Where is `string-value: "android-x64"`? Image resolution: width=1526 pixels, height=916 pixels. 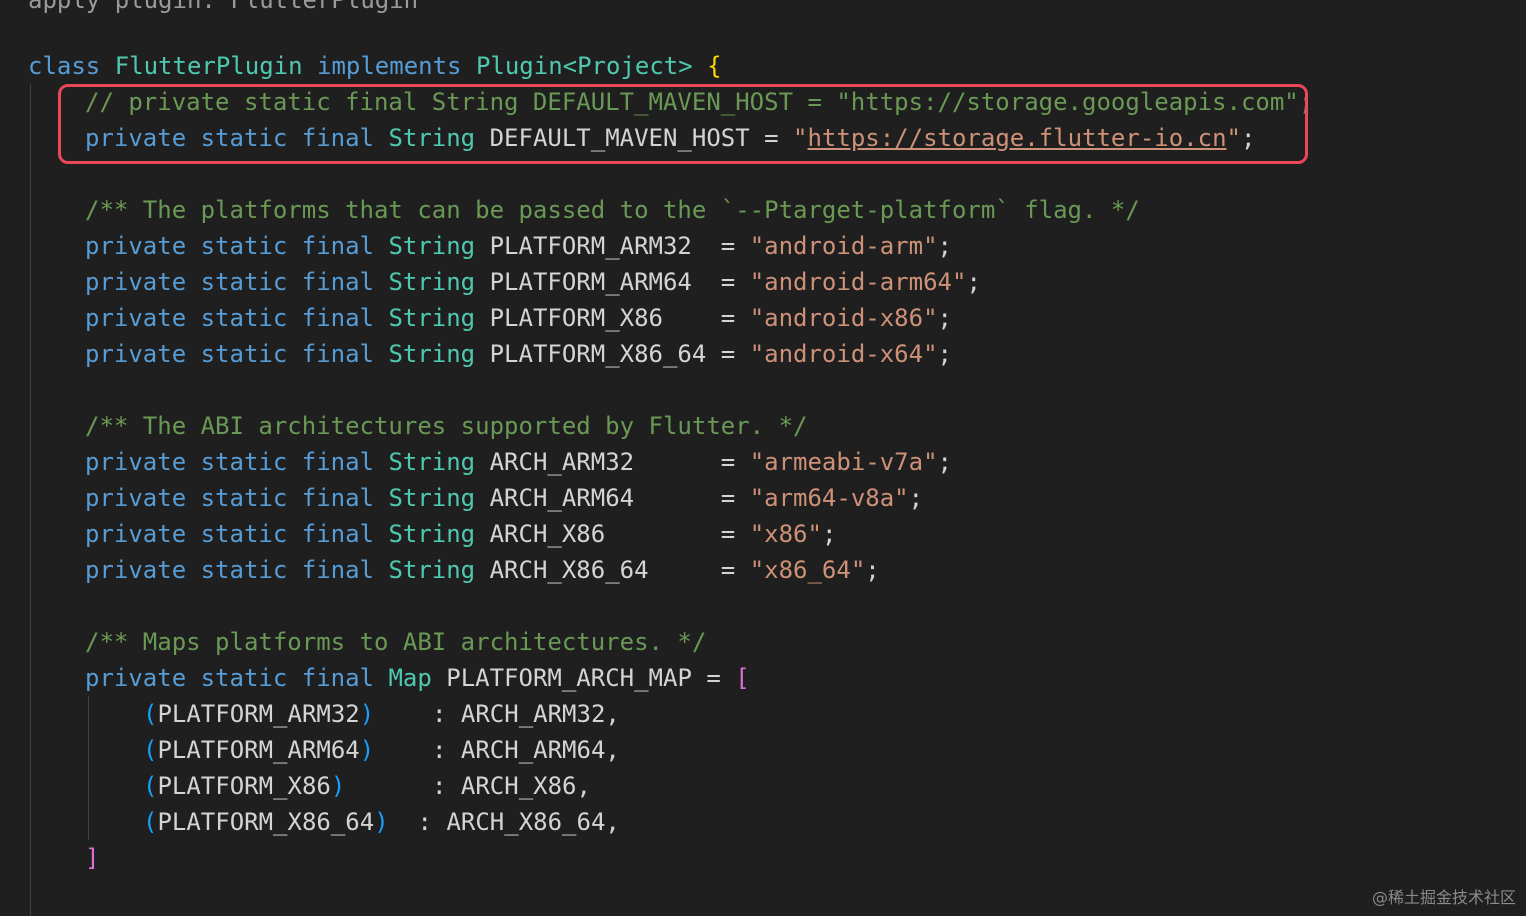 string-value: "android-x64" is located at coordinates (843, 354).